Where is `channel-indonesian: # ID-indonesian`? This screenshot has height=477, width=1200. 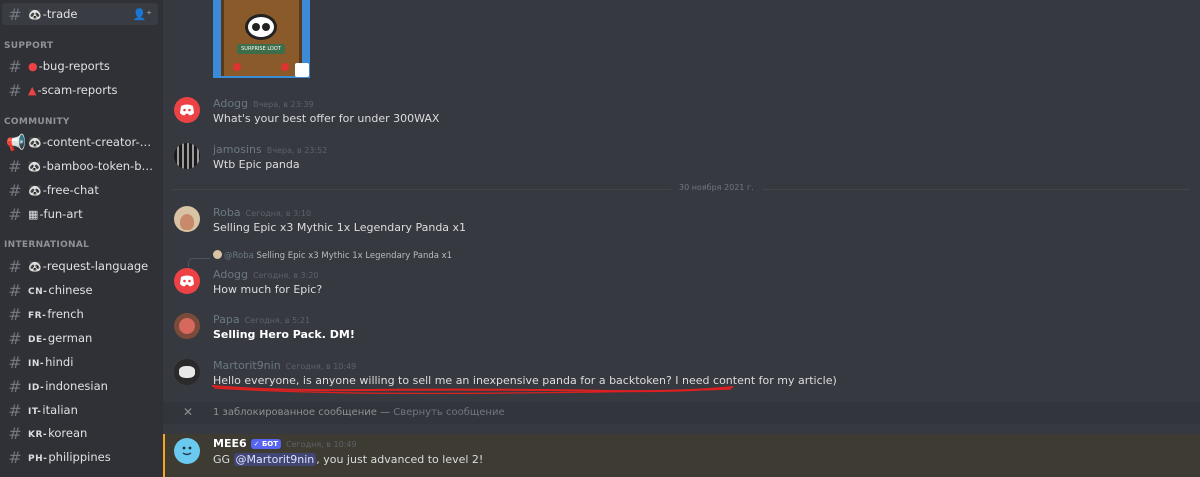
channel-indonesian: # ID-indonesian is located at coordinates (80, 386).